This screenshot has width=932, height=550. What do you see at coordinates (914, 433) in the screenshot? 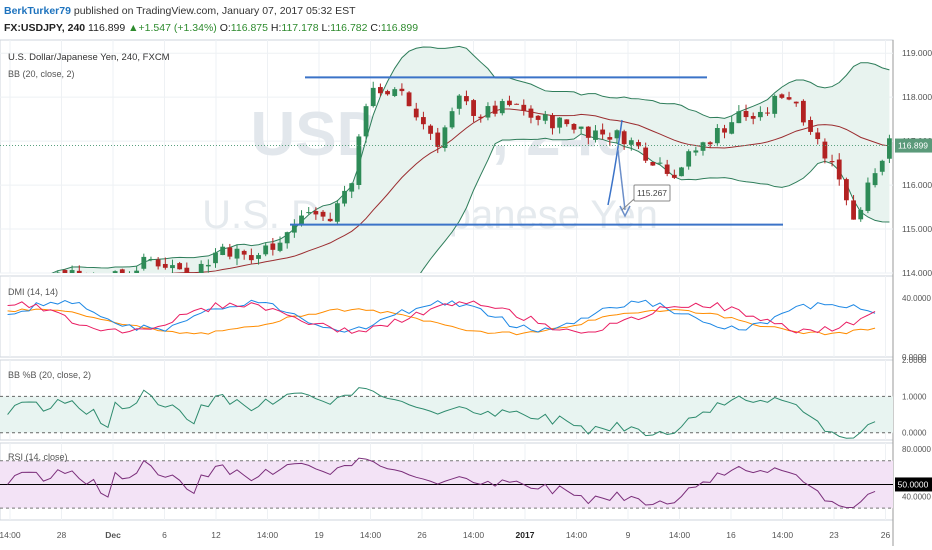
I see `pctb-tick-label: 0.0000` at bounding box center [914, 433].